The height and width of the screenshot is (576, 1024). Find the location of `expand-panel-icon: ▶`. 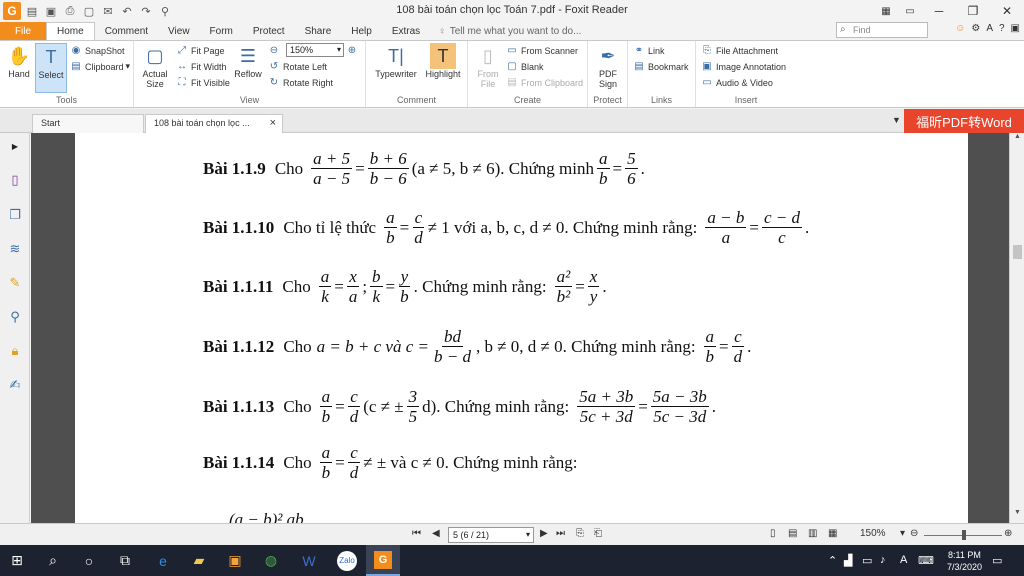

expand-panel-icon: ▶ is located at coordinates (15, 146).